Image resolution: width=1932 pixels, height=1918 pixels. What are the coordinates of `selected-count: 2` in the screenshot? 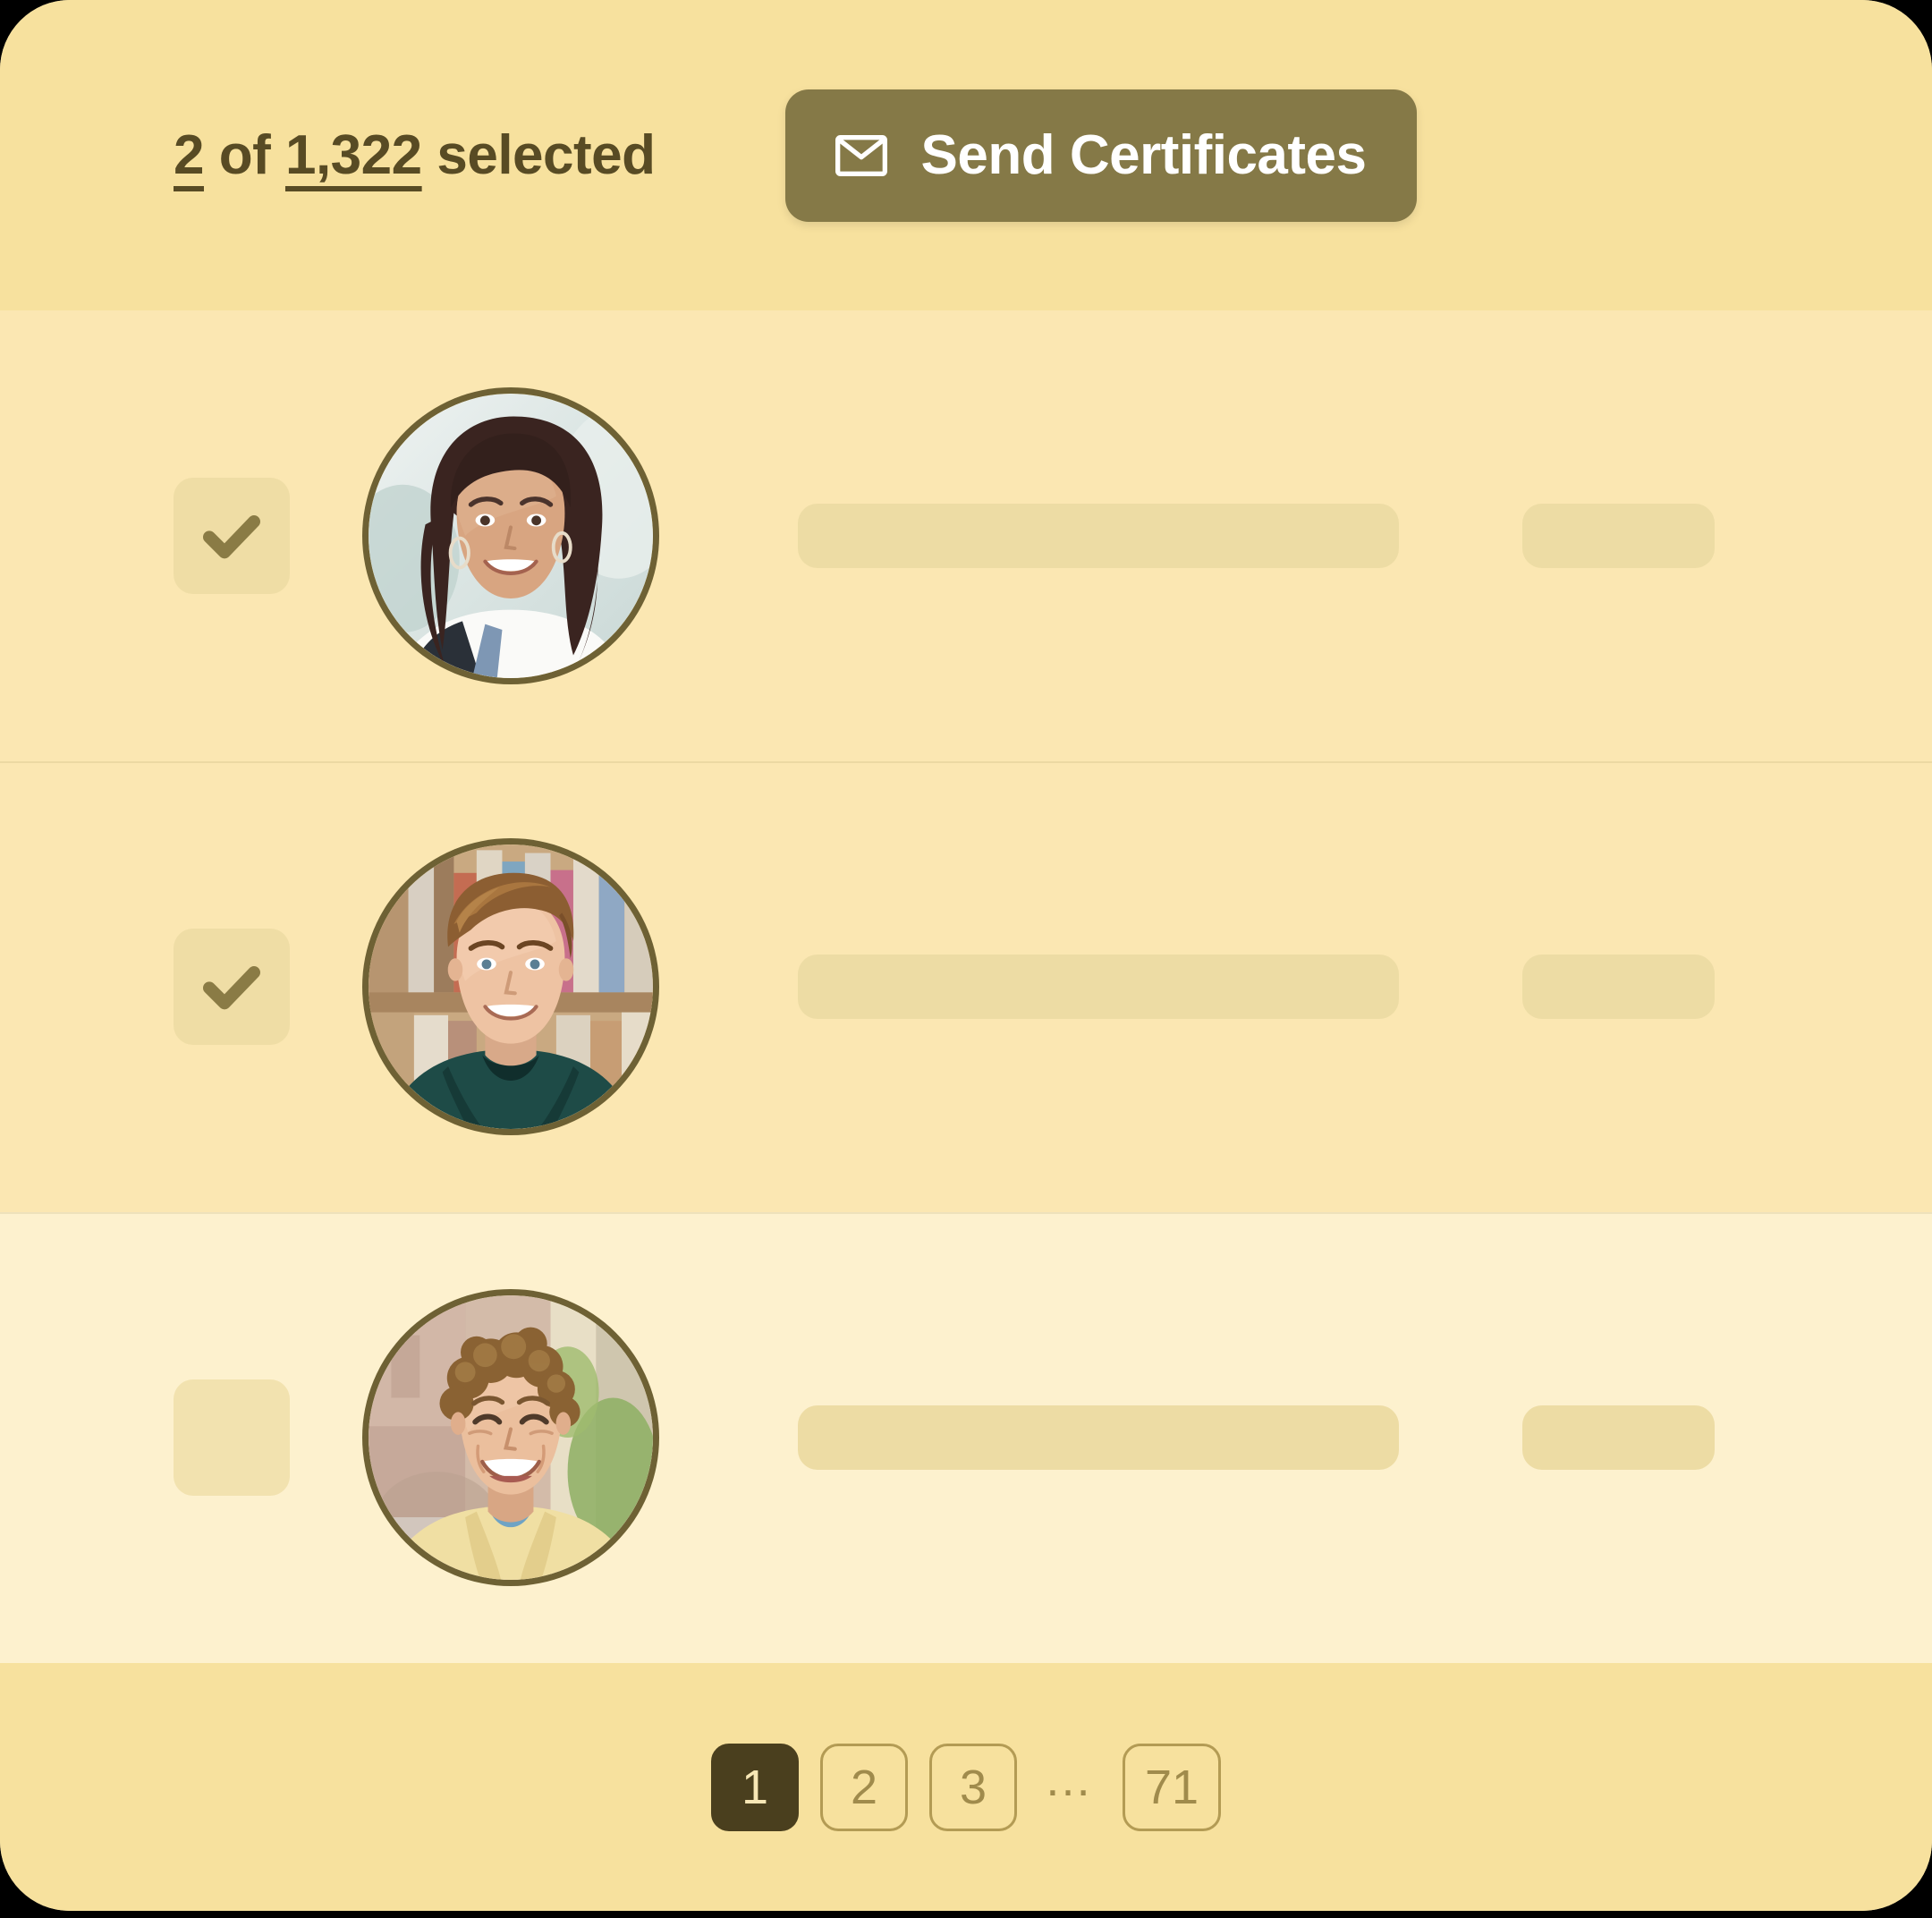 It's located at (189, 154).